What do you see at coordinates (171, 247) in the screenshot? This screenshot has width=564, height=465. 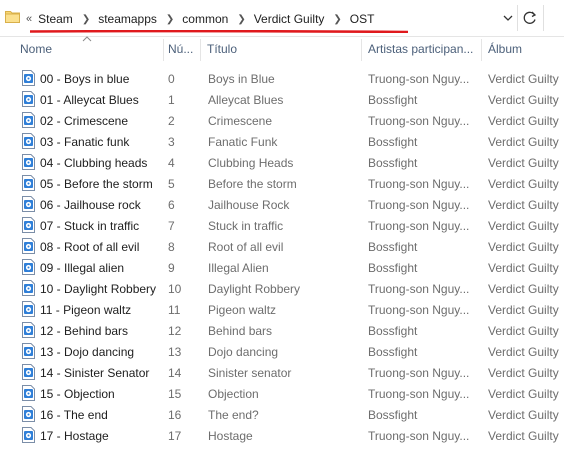 I see `track-number: 8` at bounding box center [171, 247].